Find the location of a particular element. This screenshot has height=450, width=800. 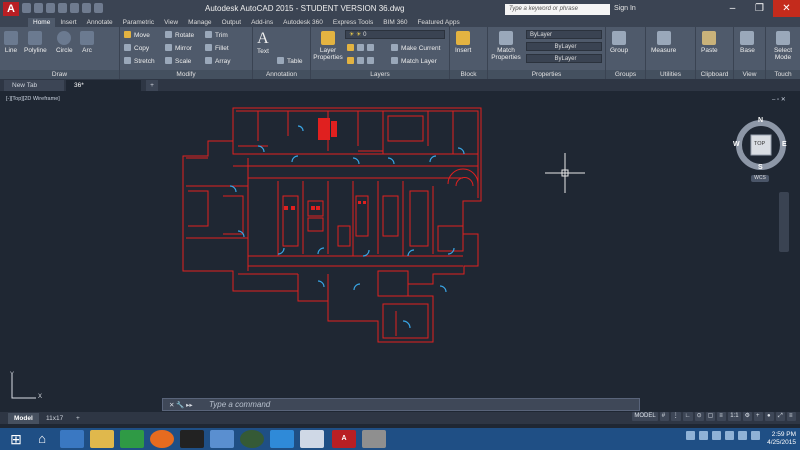

sign-in-button: Sign In is located at coordinates (625, 8).